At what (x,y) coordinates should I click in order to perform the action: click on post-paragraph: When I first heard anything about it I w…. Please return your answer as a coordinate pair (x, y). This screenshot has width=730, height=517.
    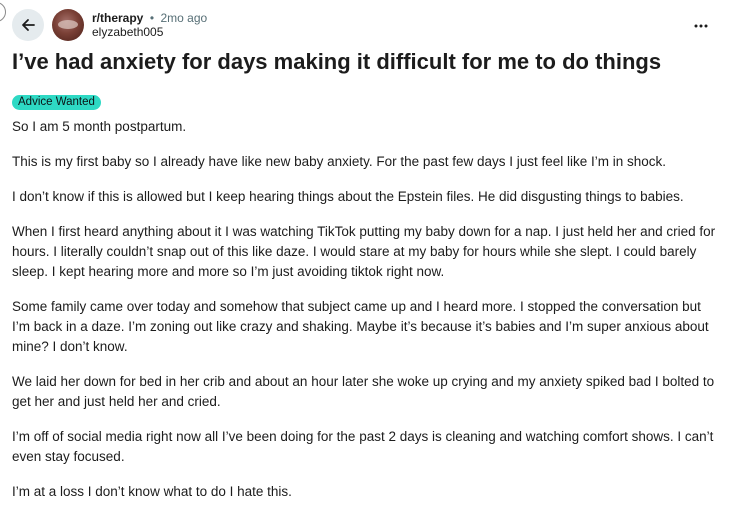
    Looking at the image, I should click on (364, 251).